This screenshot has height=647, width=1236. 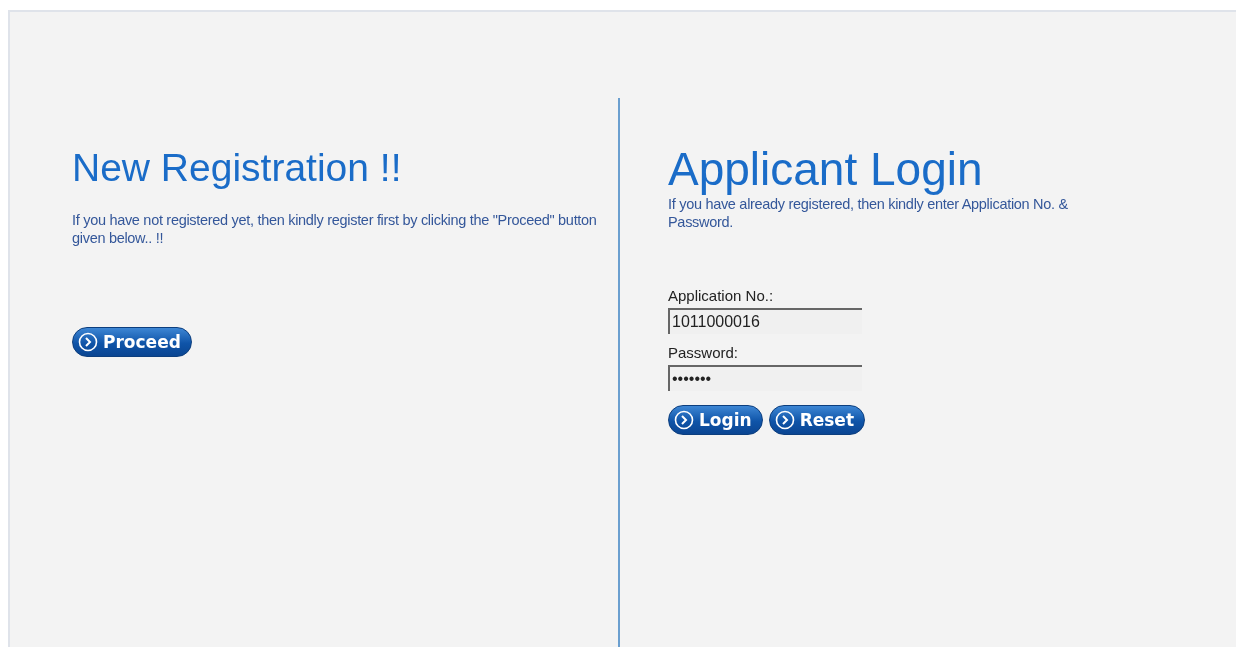 What do you see at coordinates (868, 213) in the screenshot?
I see `instruction-text: If you have already registered, then kindly enter Application No. & Password.` at bounding box center [868, 213].